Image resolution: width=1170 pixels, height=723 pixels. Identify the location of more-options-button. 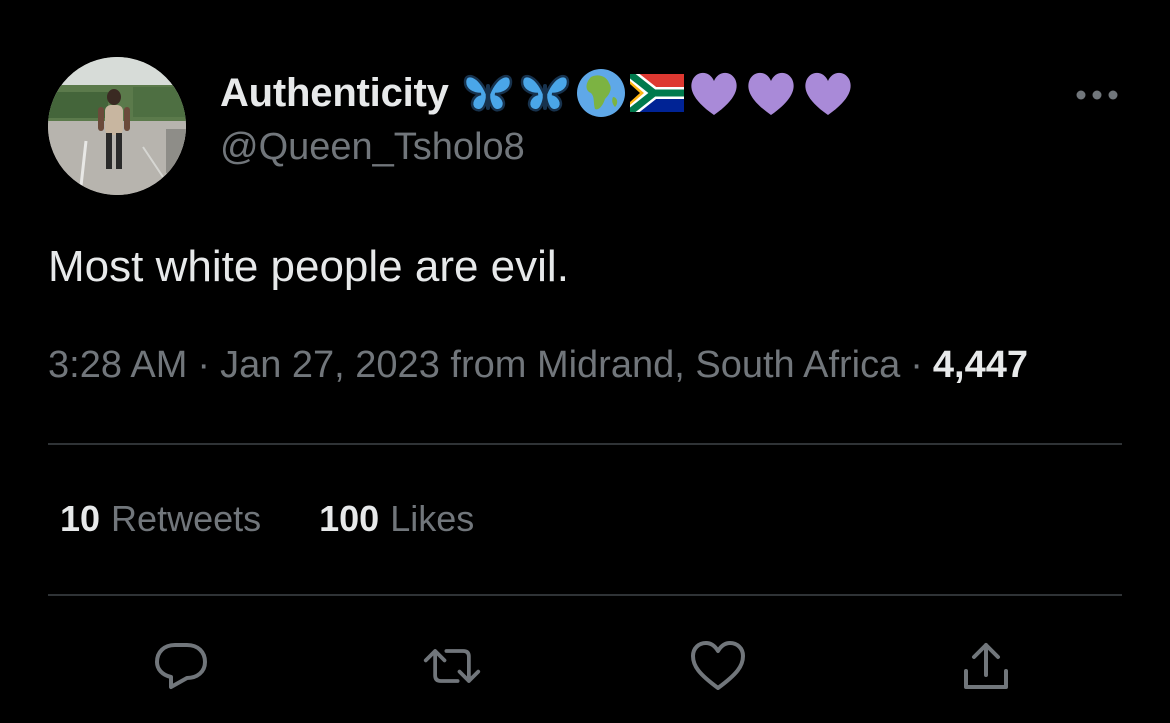
(1097, 95).